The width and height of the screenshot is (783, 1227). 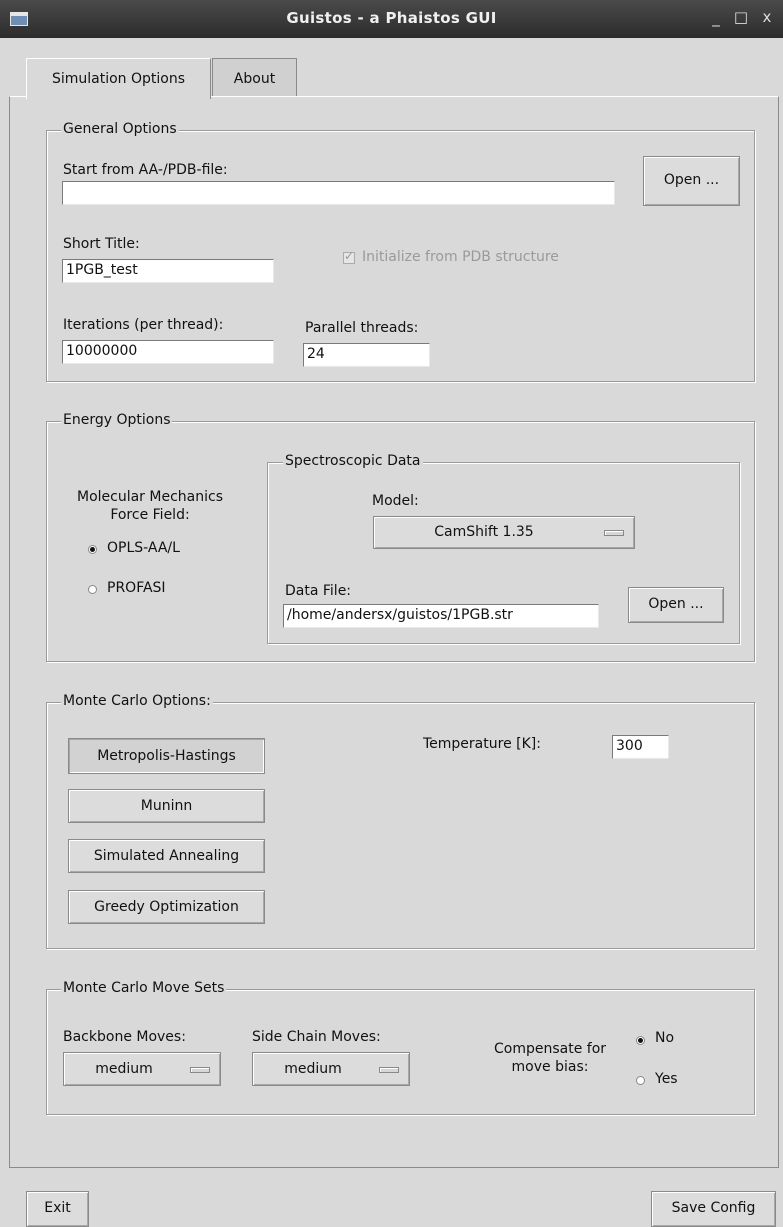 I want to click on greedy-optimization-button: Greedy Optimization, so click(x=166, y=907).